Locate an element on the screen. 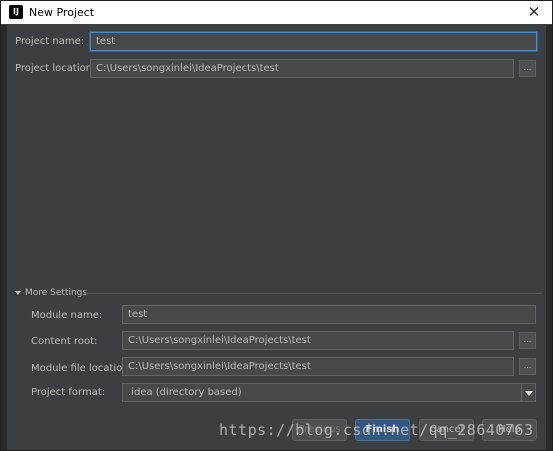 This screenshot has width=553, height=451. module-name-input: test is located at coordinates (329, 314).